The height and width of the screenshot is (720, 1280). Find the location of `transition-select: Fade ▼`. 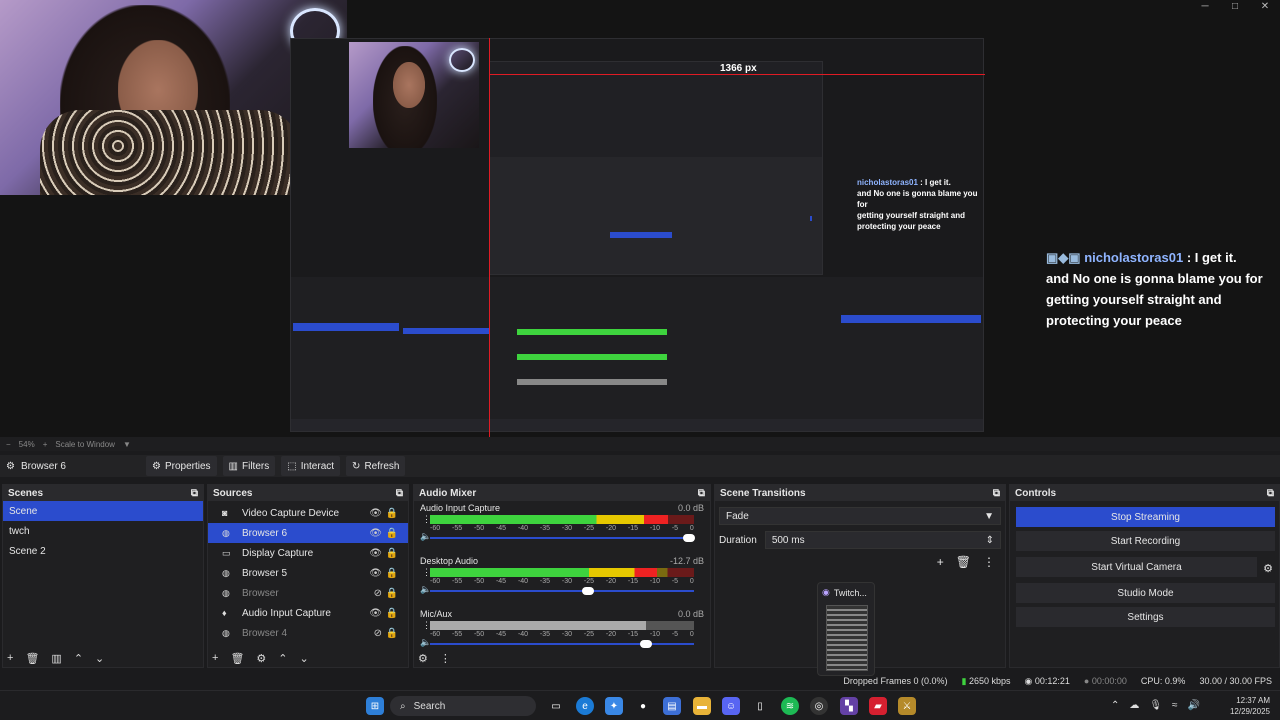

transition-select: Fade ▼ is located at coordinates (860, 516).